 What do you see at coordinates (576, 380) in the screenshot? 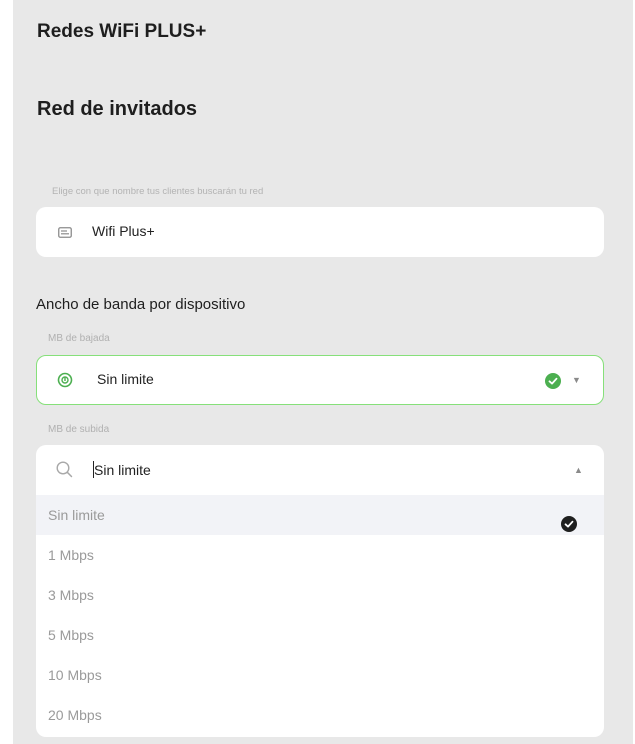
I see `caret-down-icon: ▼` at bounding box center [576, 380].